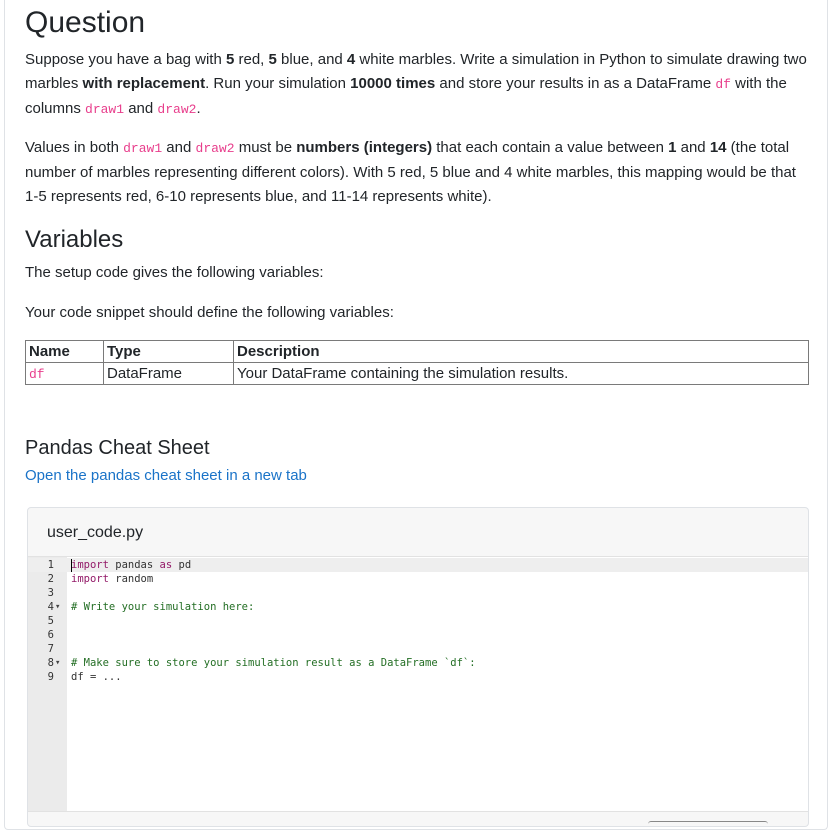  What do you see at coordinates (50, 649) in the screenshot?
I see `line-number: 7` at bounding box center [50, 649].